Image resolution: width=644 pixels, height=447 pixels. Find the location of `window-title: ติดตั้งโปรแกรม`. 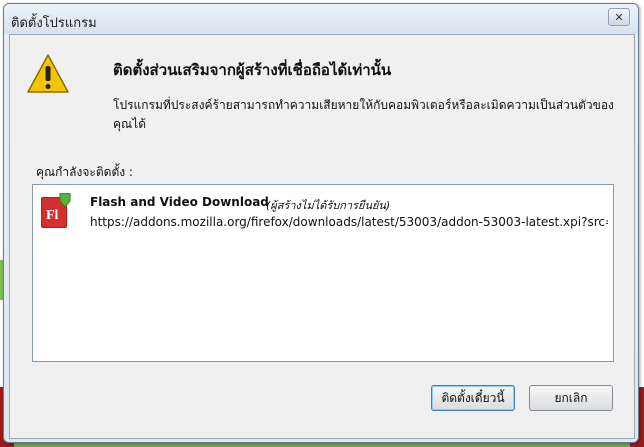

window-title: ติดตั้งโปรแกรม is located at coordinates (54, 23).